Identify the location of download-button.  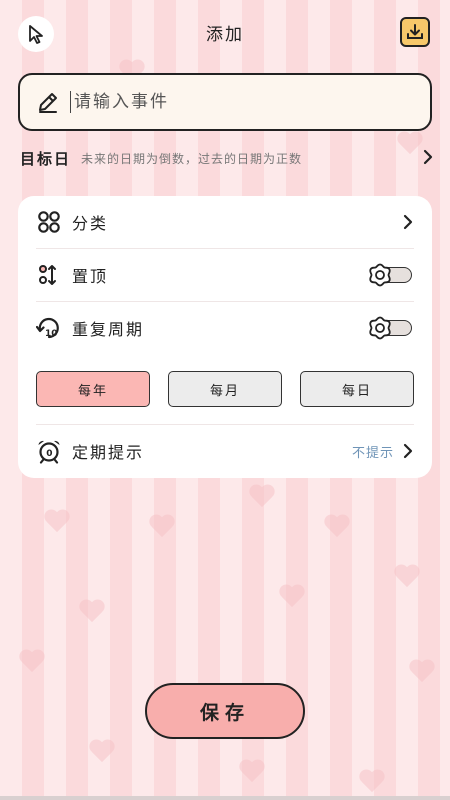
(415, 32).